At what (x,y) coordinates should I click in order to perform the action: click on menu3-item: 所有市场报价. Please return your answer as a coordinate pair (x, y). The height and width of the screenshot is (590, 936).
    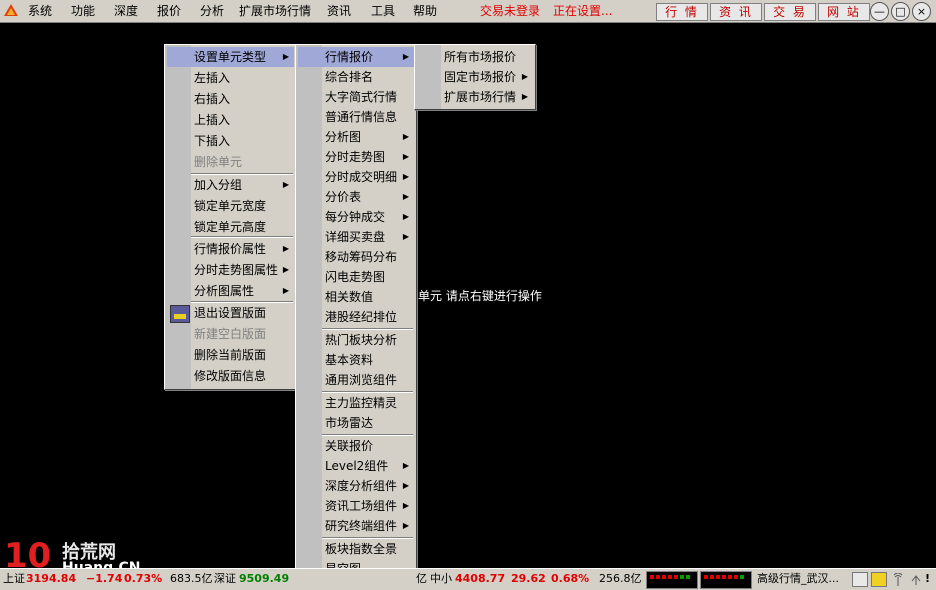
    Looking at the image, I should click on (475, 57).